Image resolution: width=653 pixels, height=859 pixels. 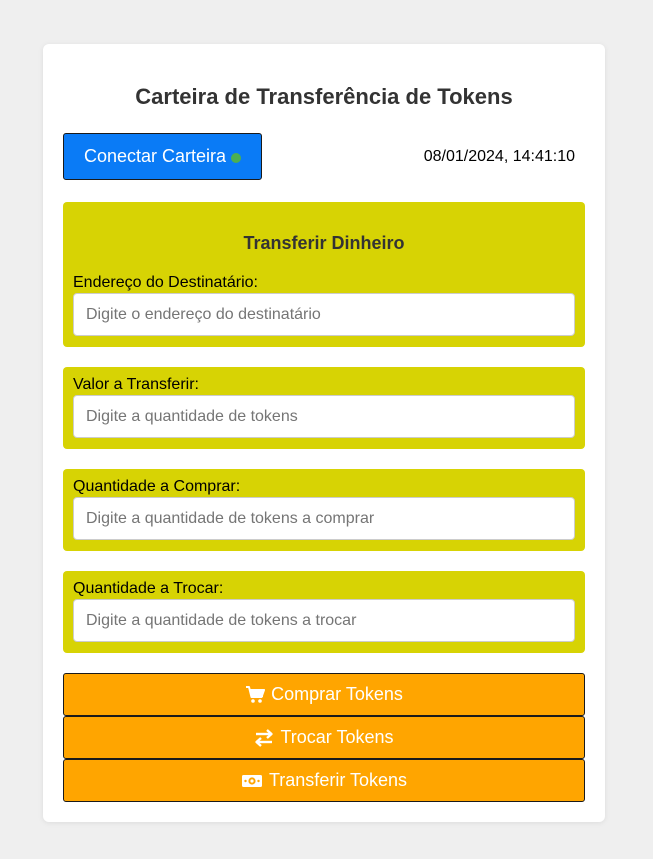 I want to click on amount-input, so click(x=324, y=416).